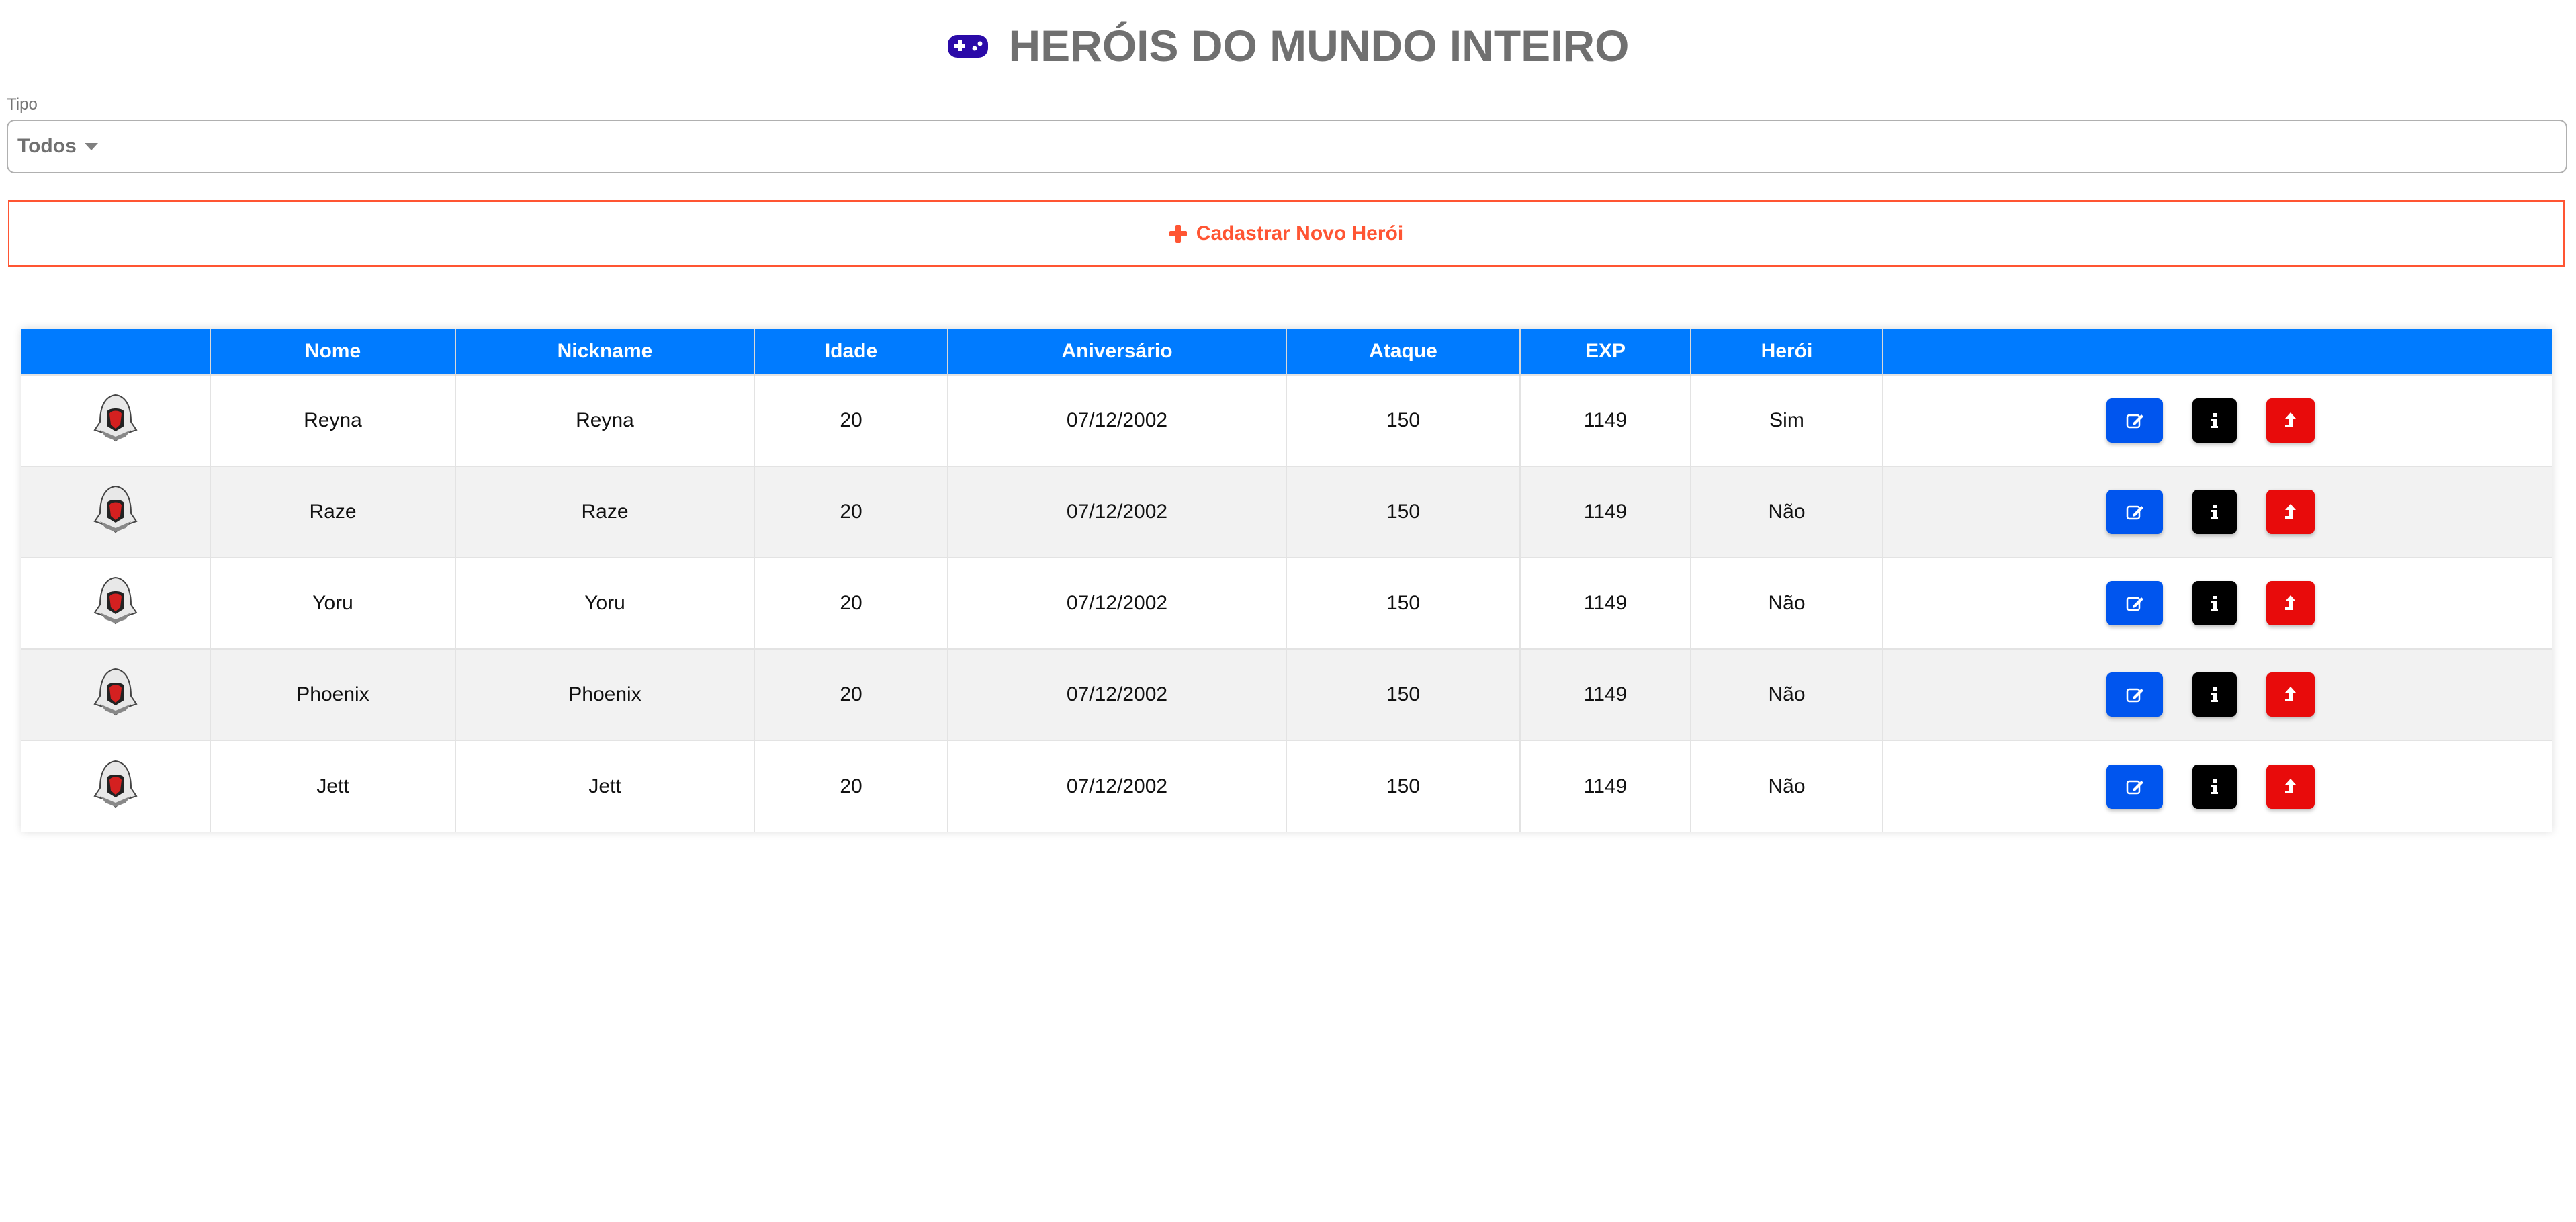 The height and width of the screenshot is (1222, 2576). What do you see at coordinates (22, 104) in the screenshot?
I see `filter-label: Tipo` at bounding box center [22, 104].